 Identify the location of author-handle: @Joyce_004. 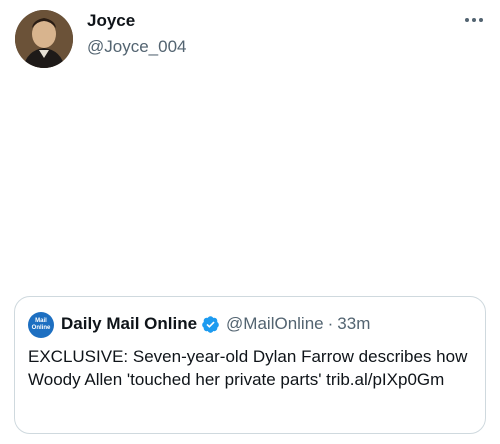
(137, 47).